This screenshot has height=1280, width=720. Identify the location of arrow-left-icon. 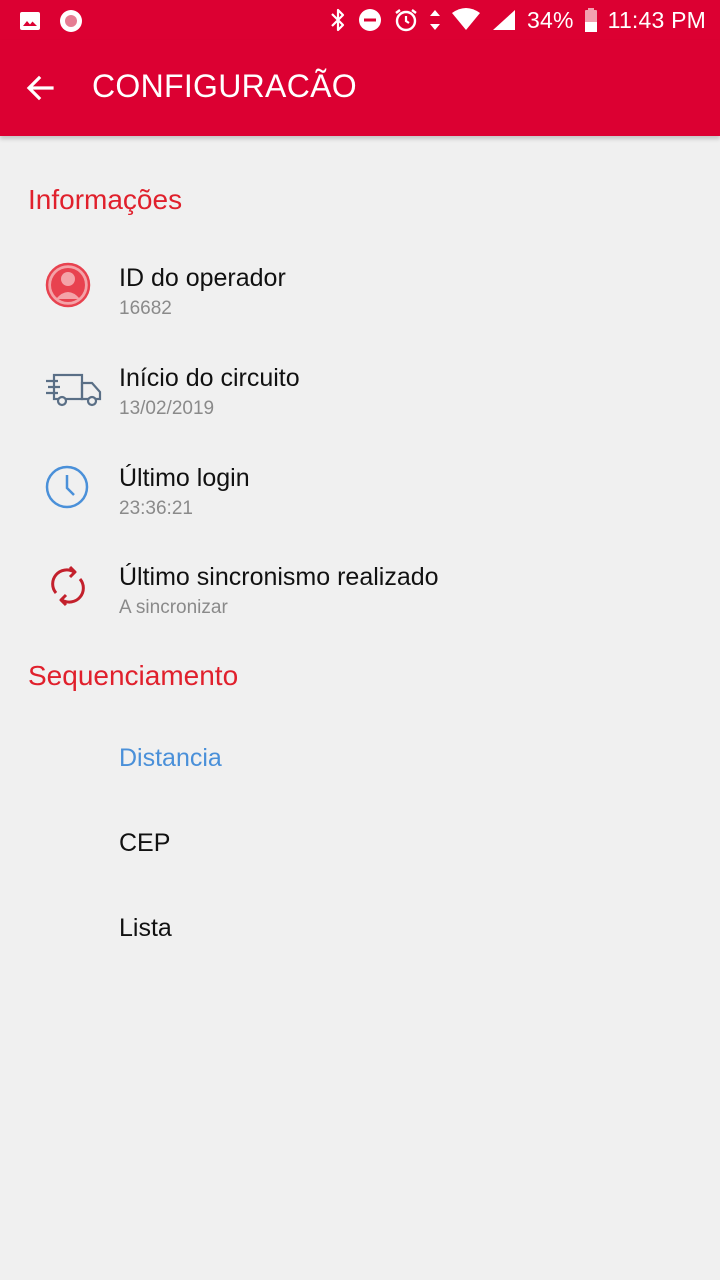
(40, 88).